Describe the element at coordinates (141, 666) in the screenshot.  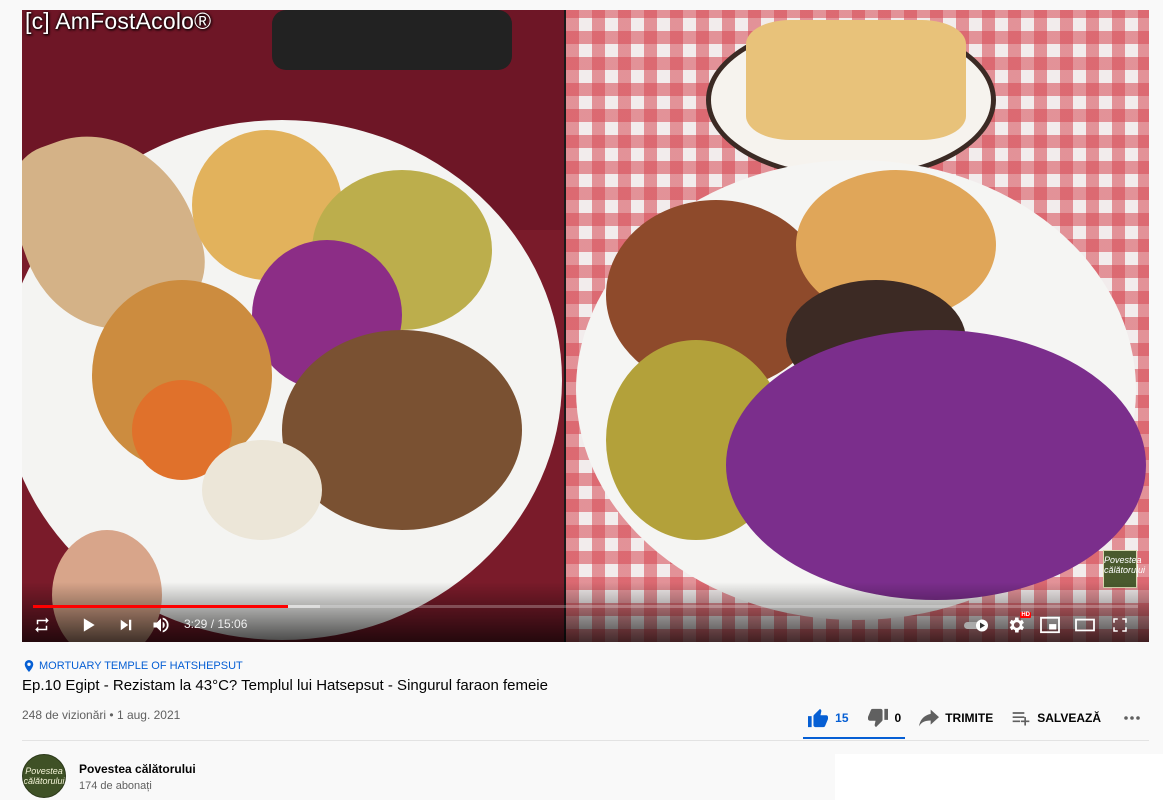
I see `location-text: MORTUARY TEMPLE OF HATSHEPSUT` at that location.